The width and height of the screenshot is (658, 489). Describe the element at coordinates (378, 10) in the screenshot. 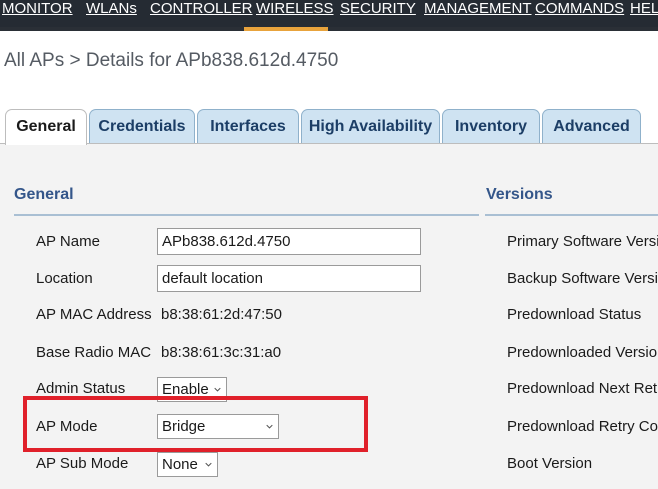

I see `nav-security: SECURITY` at that location.